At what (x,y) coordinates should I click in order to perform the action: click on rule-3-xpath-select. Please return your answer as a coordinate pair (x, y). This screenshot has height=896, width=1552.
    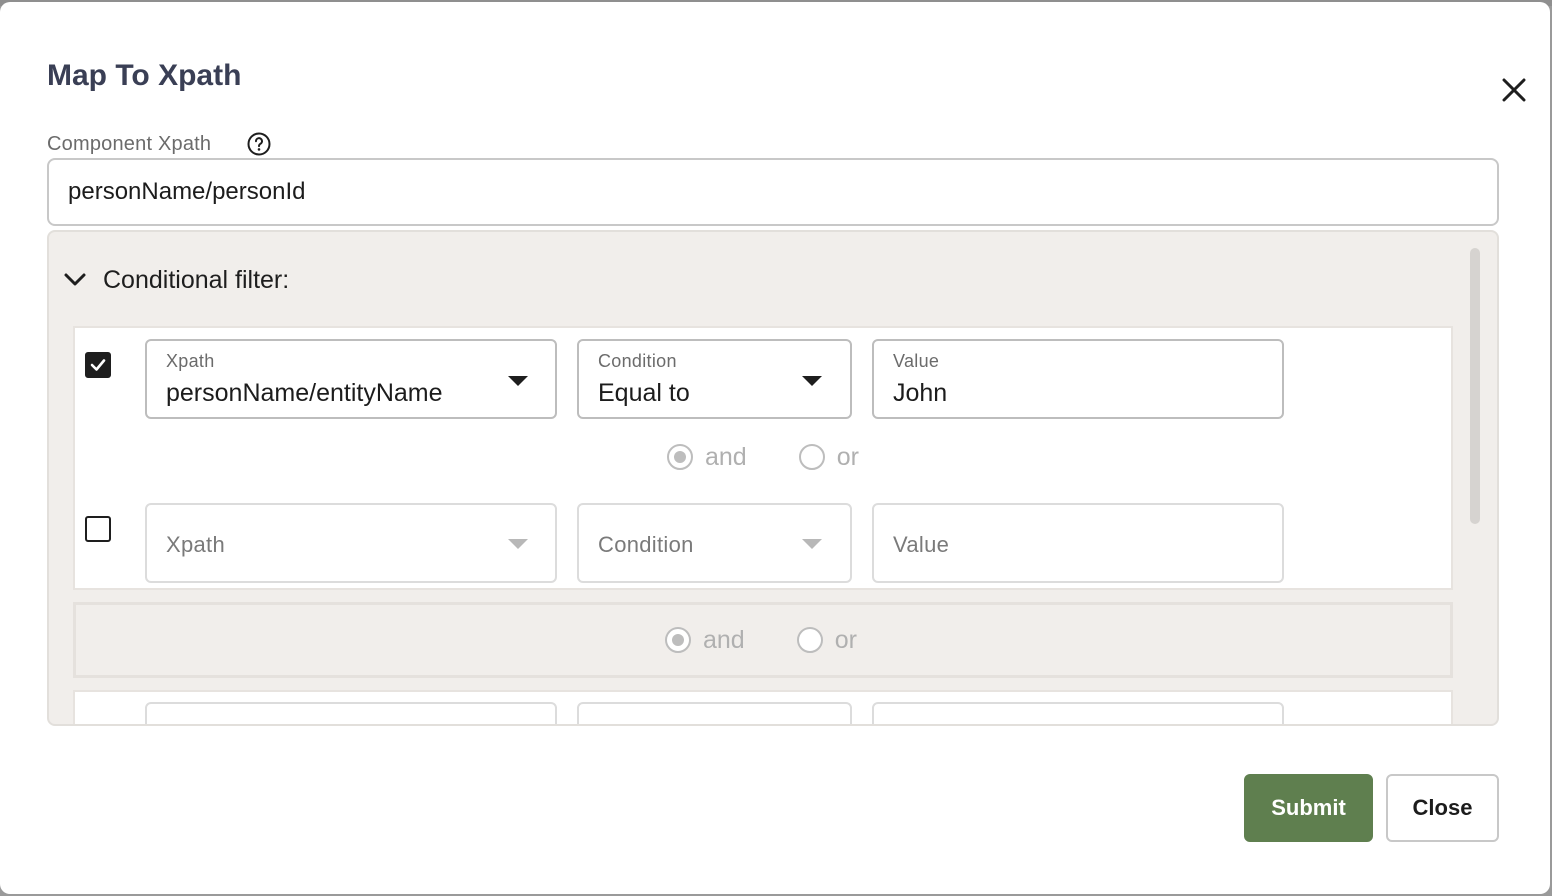
    Looking at the image, I should click on (351, 713).